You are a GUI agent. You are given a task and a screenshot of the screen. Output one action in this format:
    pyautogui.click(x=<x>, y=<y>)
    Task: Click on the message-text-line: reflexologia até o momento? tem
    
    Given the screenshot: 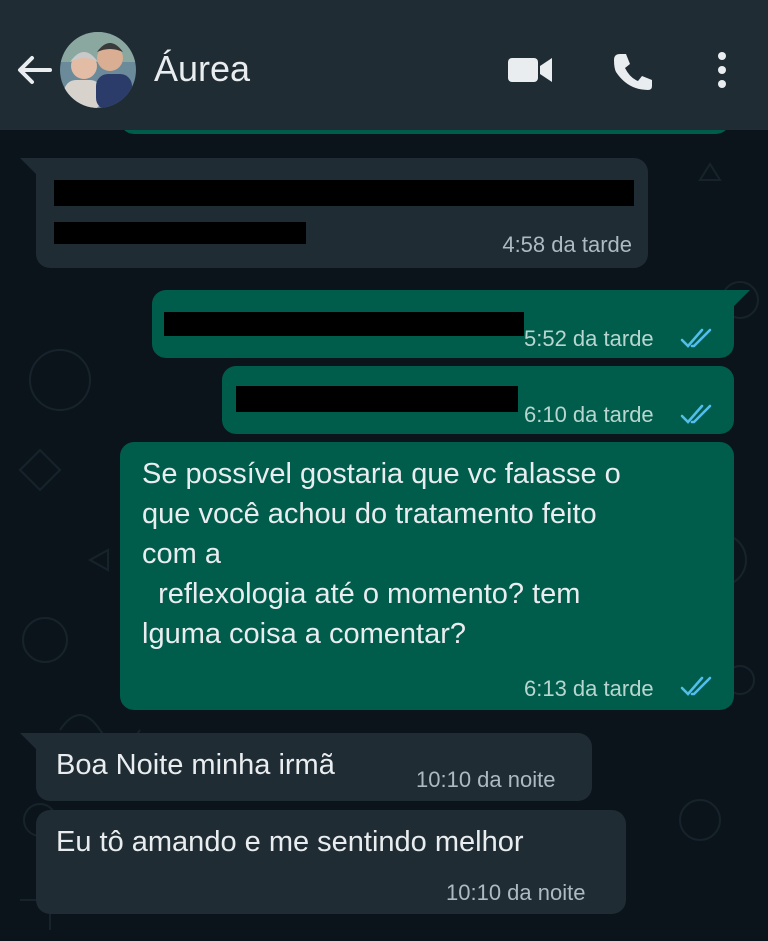 What is the action you would take?
    pyautogui.click(x=361, y=594)
    